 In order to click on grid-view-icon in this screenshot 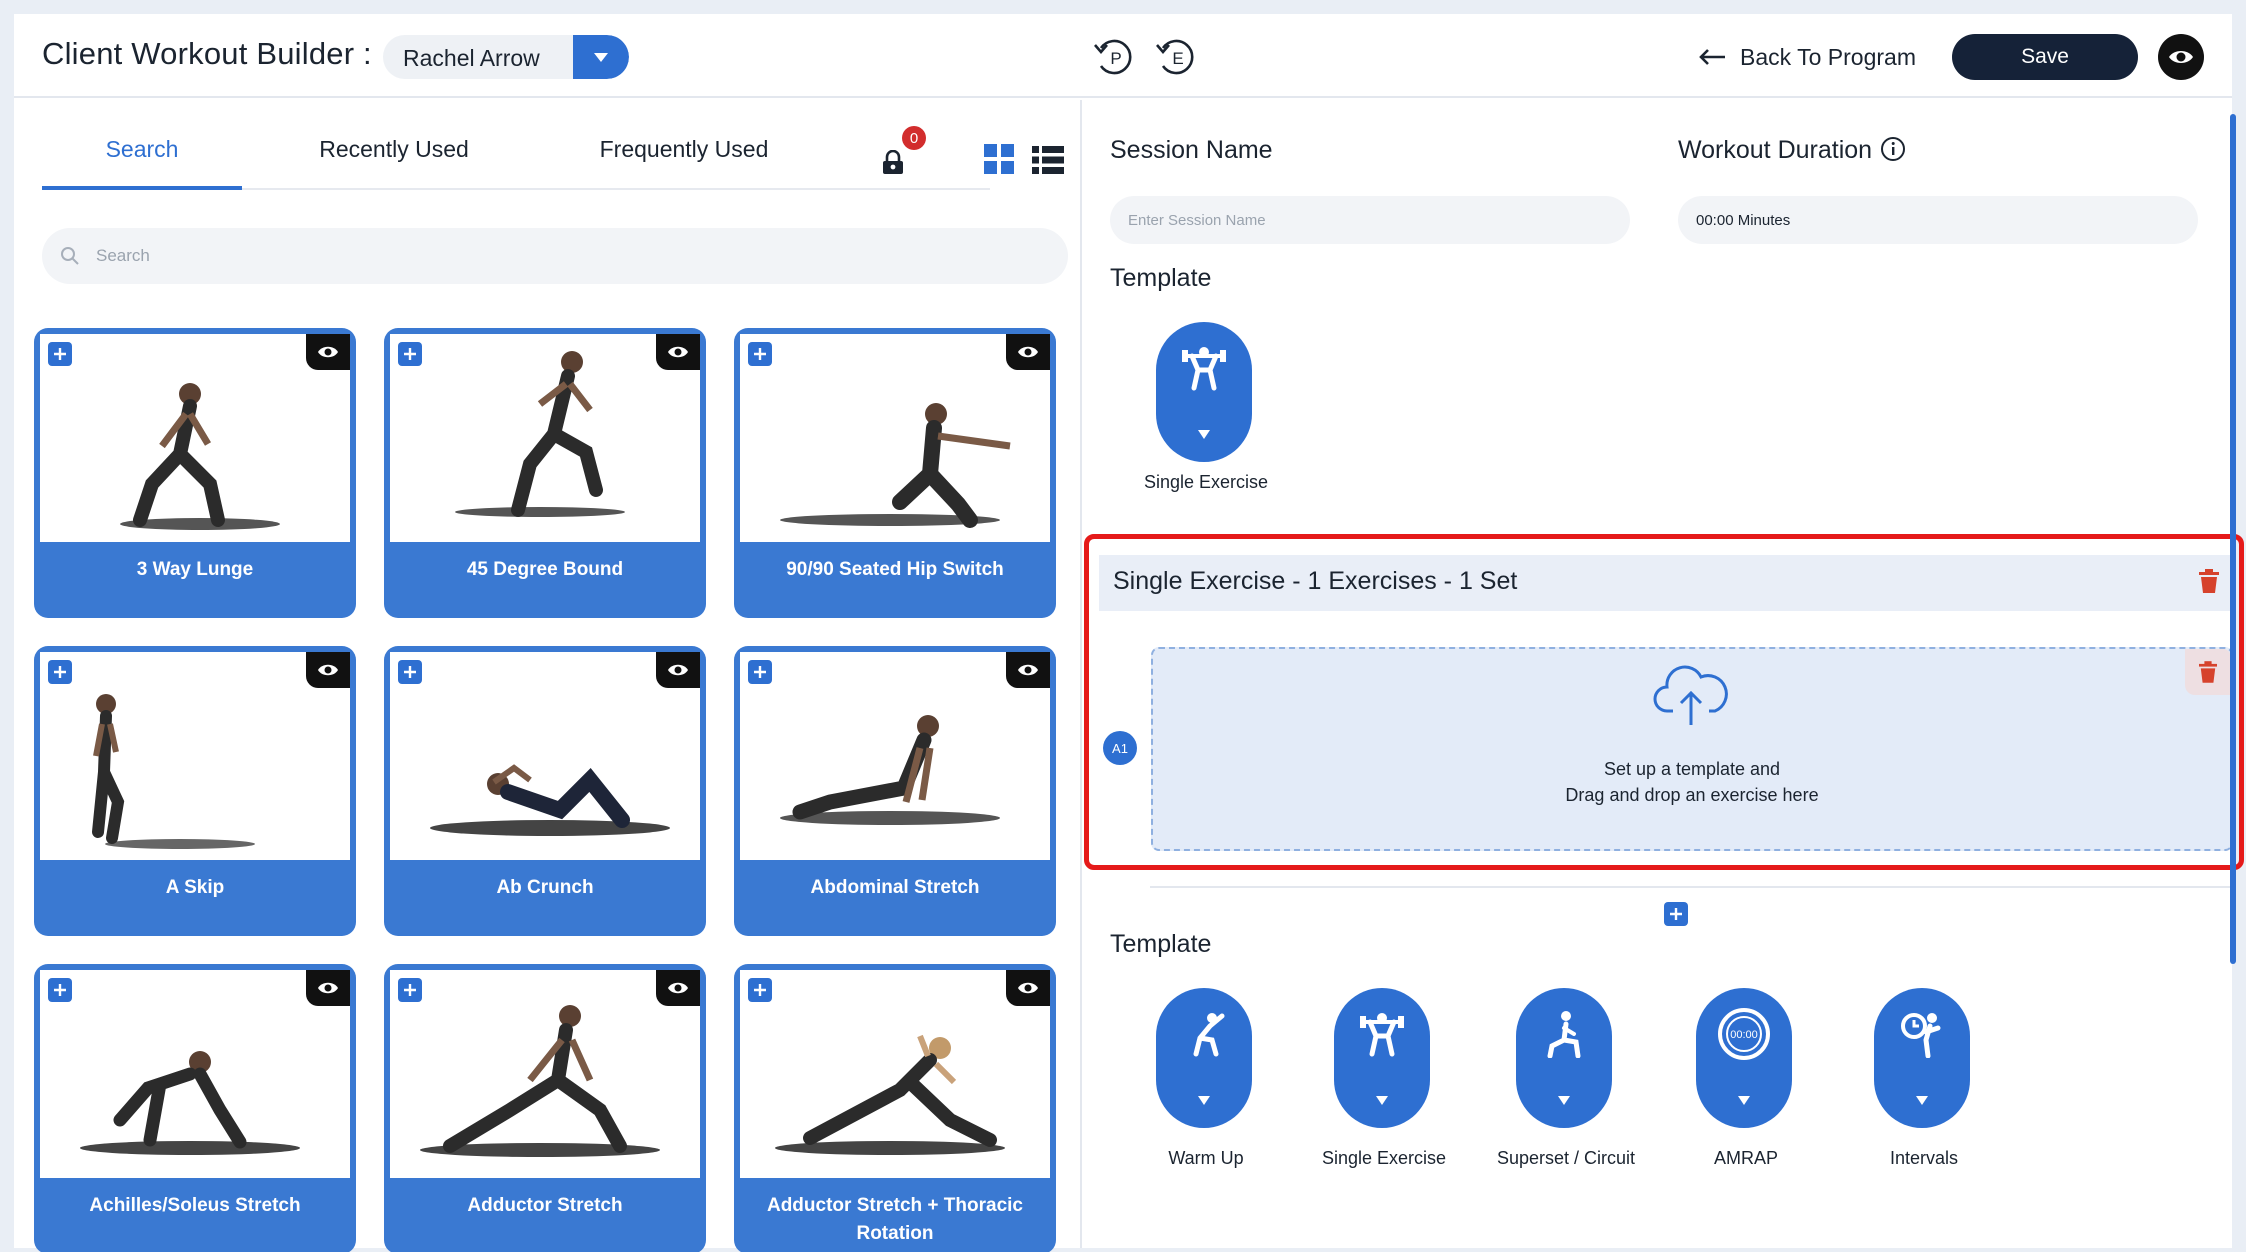, I will do `click(999, 159)`.